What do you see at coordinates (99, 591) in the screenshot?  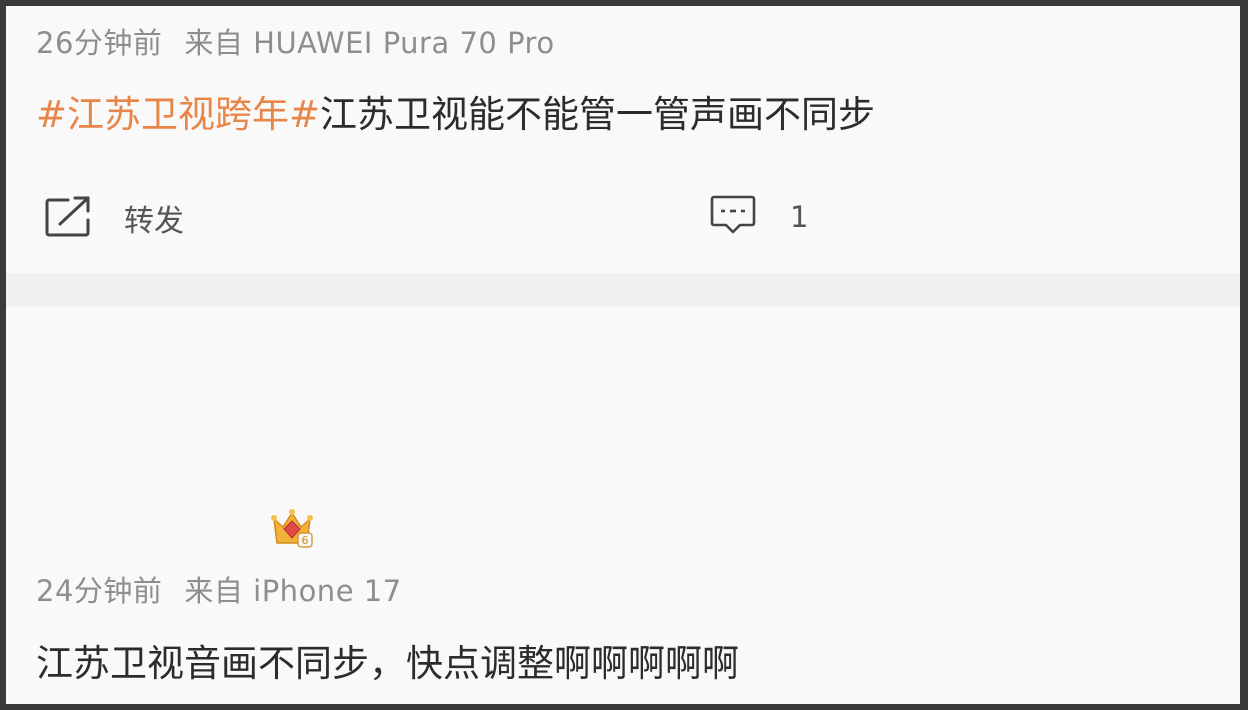 I see `post-time: 24分钟前` at bounding box center [99, 591].